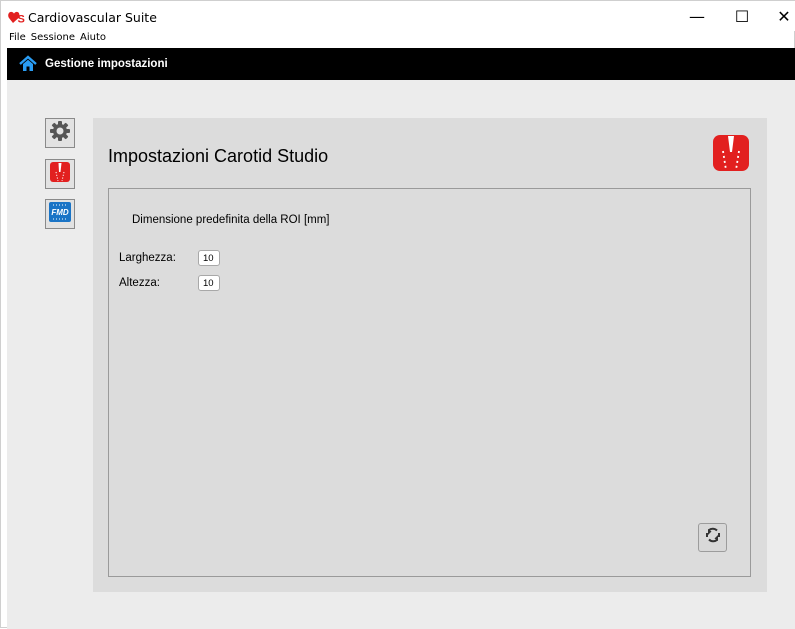  Describe the element at coordinates (53, 39) in the screenshot. I see `menu-sessione: Sessione` at that location.